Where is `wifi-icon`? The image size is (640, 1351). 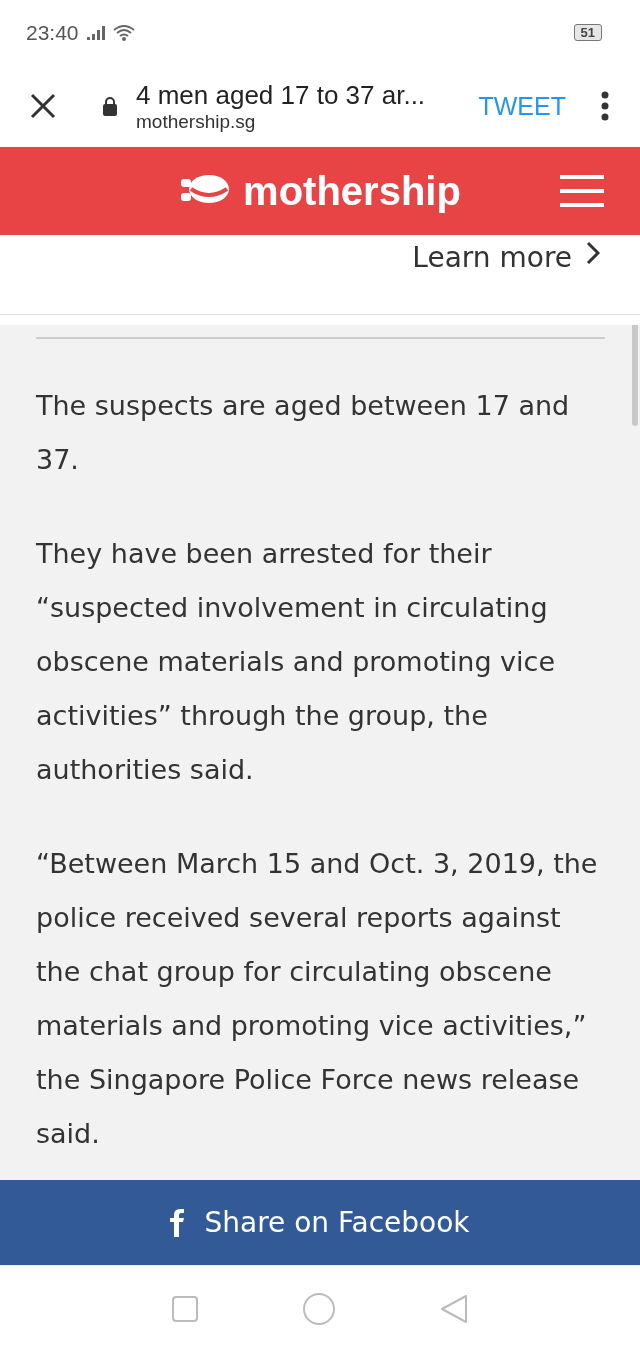 wifi-icon is located at coordinates (123, 32).